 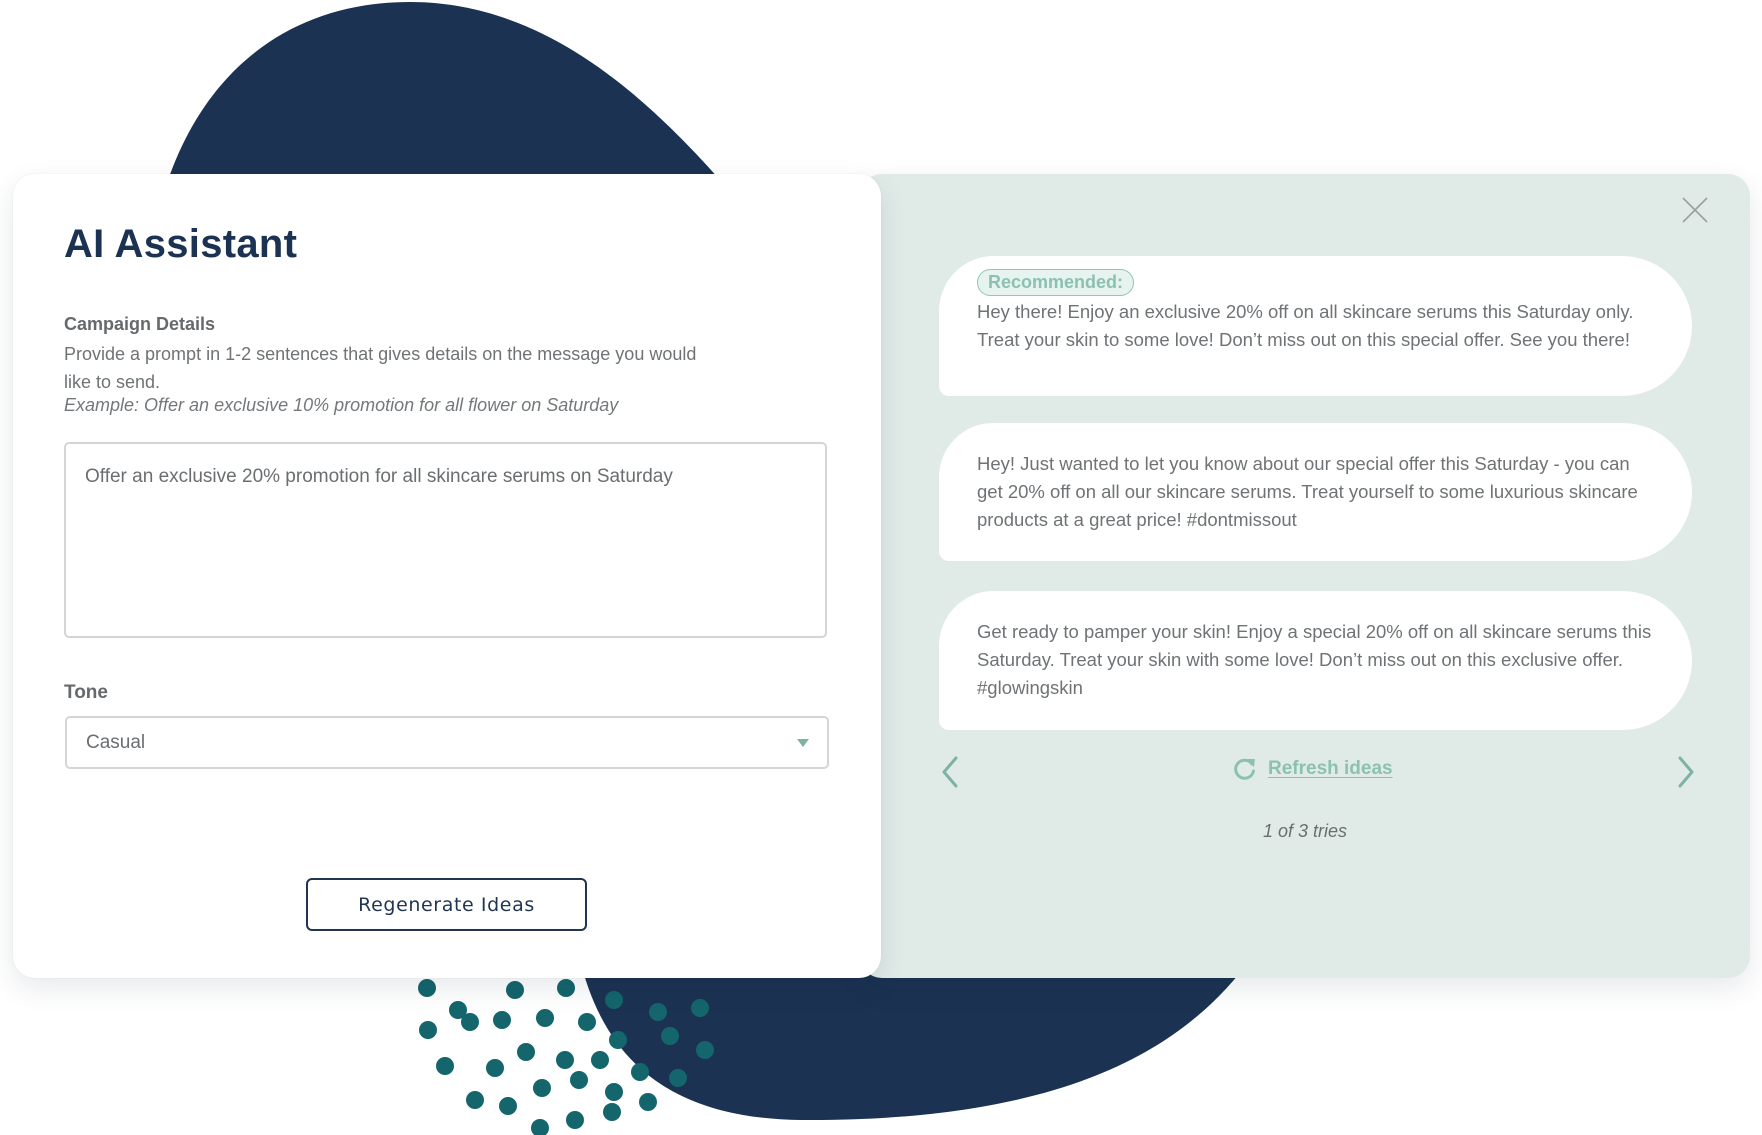 I want to click on top-blob-shape, so click(x=444, y=91).